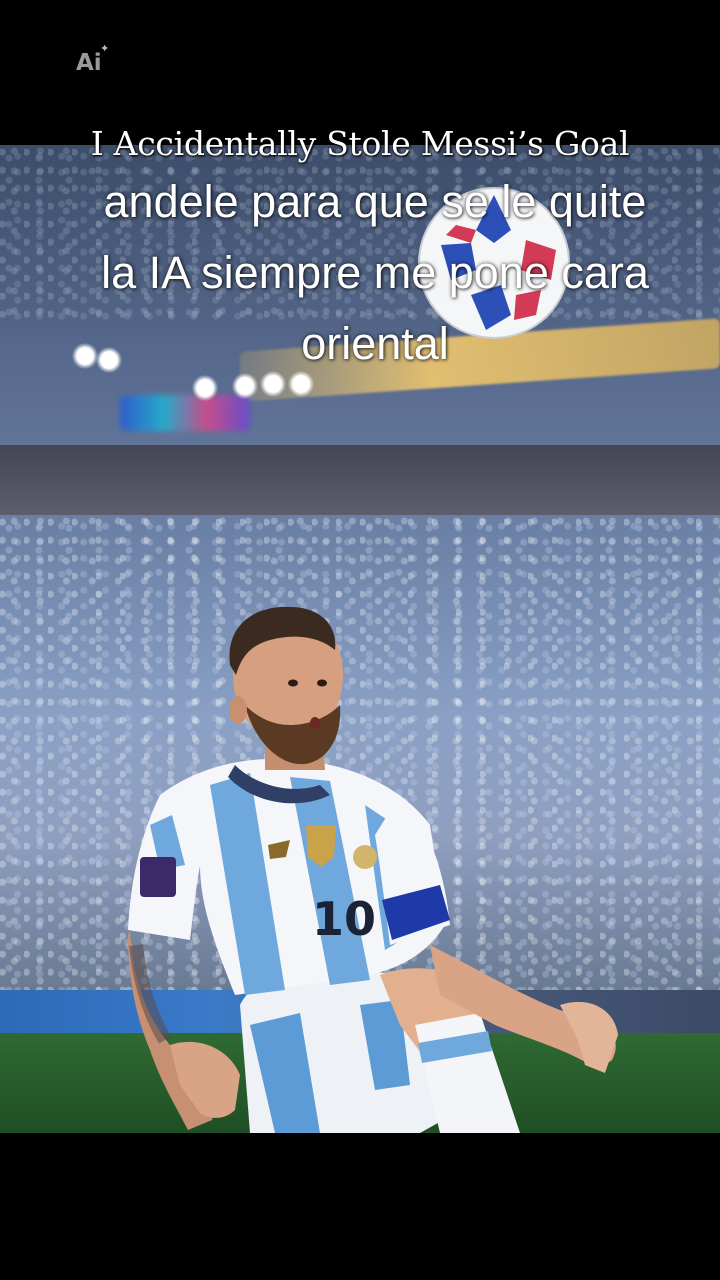 The image size is (720, 1280). I want to click on caption-line: andele para que se le quite, so click(375, 201).